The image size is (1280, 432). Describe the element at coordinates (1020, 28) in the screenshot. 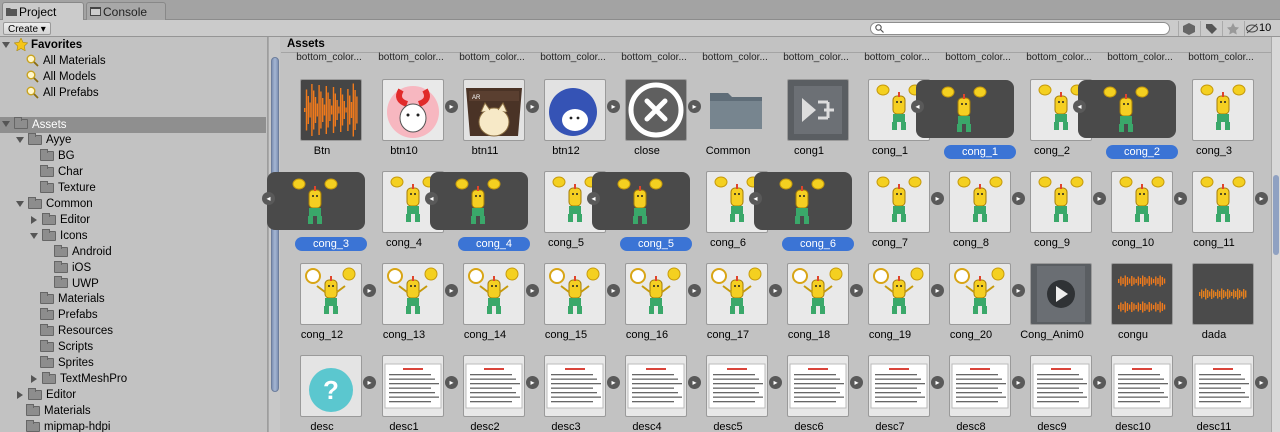

I see `search-input` at that location.